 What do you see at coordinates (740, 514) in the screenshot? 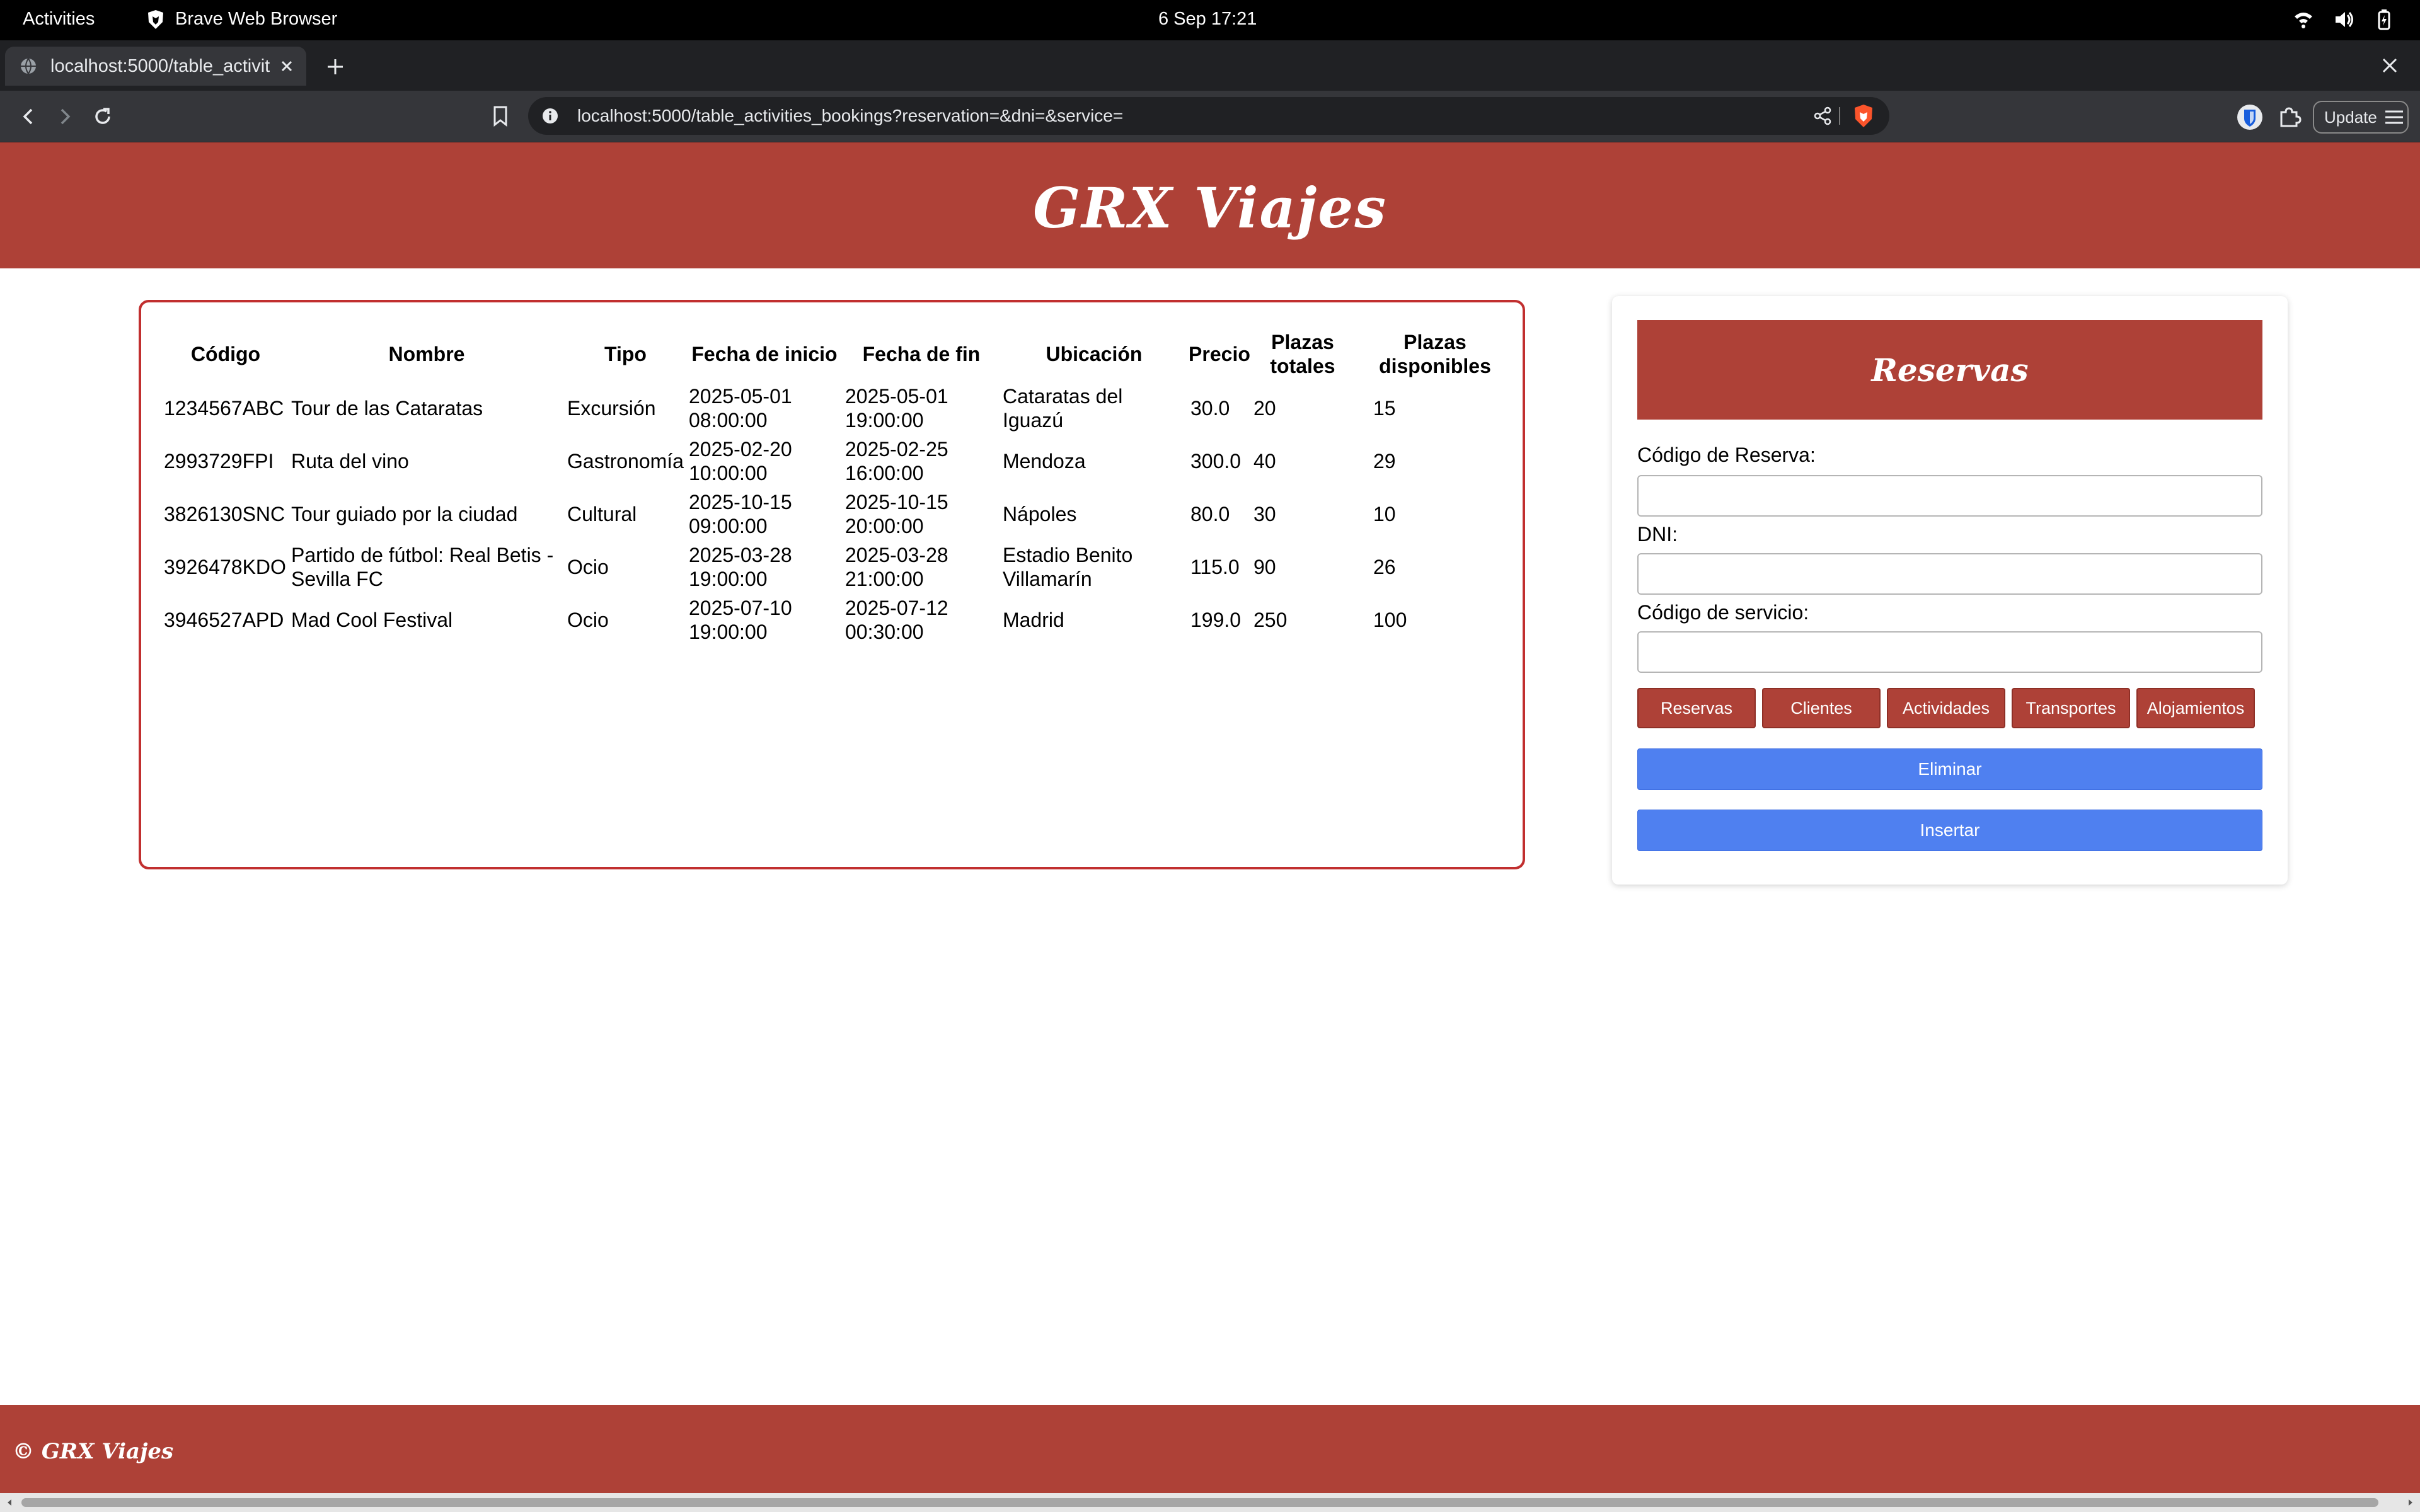
I see `cell-inicio: 2025-10-15 09:00:00` at bounding box center [740, 514].